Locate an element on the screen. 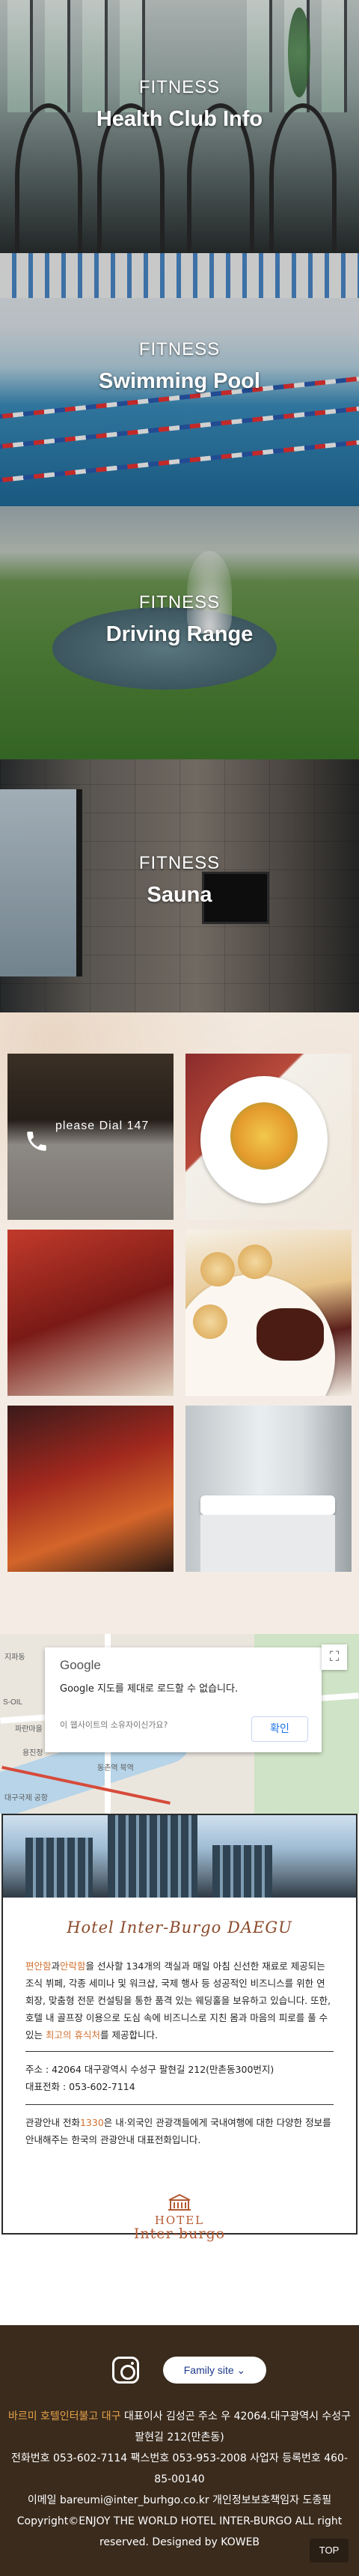  map-label: 동촌역 북역 is located at coordinates (116, 1768).